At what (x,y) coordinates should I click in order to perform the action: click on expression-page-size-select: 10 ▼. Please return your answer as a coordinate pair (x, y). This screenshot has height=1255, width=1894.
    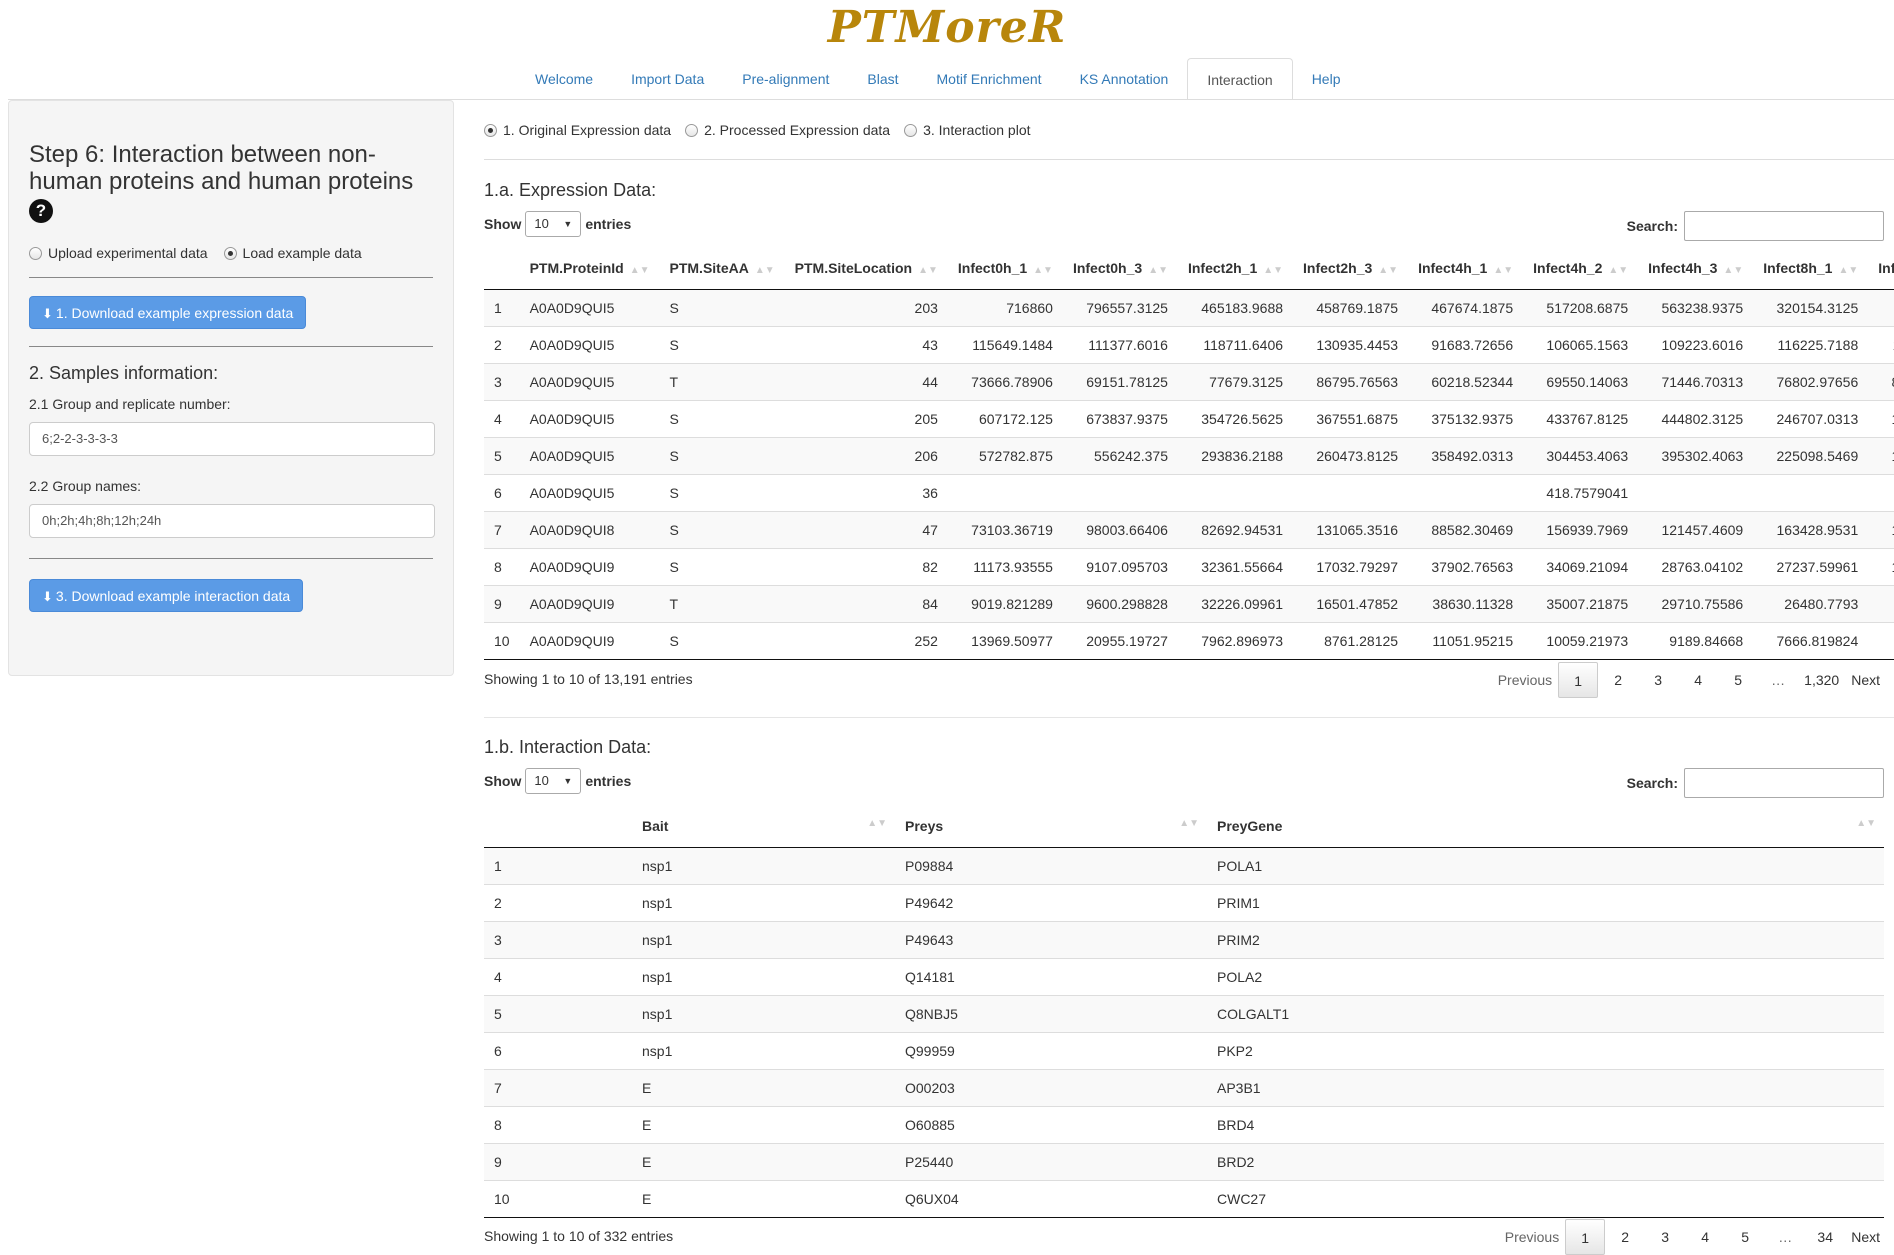
    Looking at the image, I should click on (553, 224).